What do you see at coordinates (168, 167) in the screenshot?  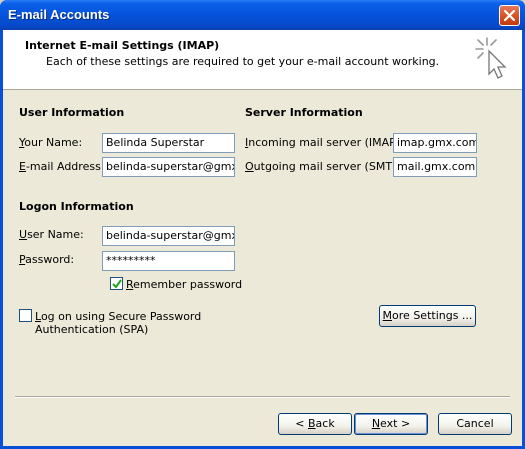 I see `email-address-input: belinda-superstar@gmx.cc` at bounding box center [168, 167].